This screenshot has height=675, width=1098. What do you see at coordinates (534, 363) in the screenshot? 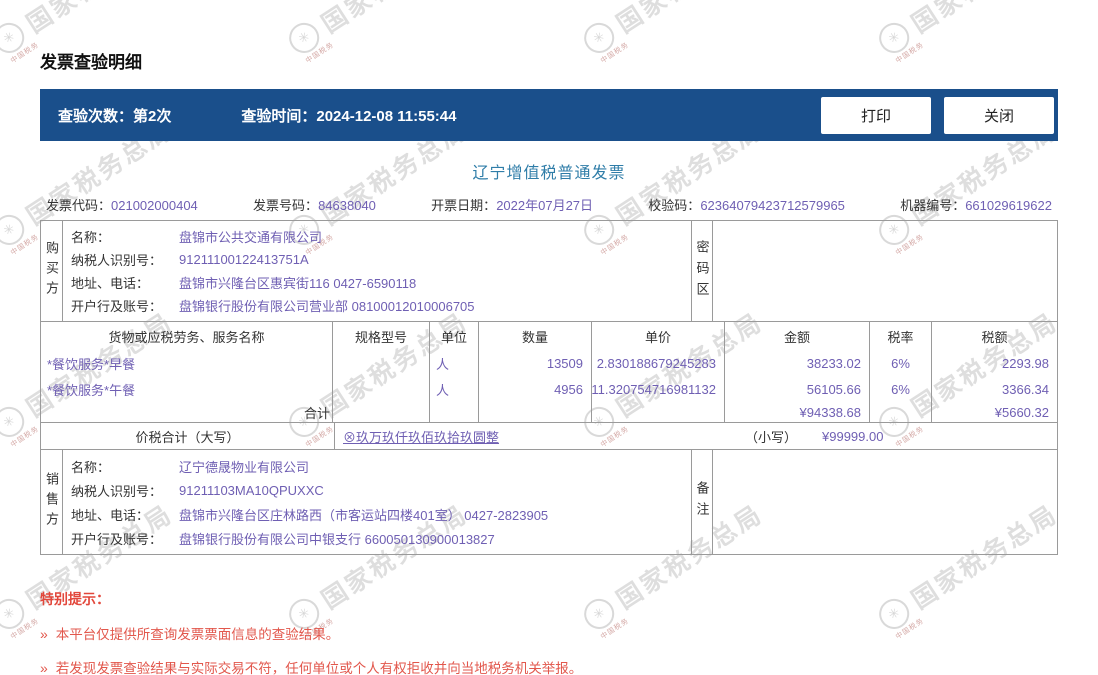
I see `item-qty: 13509` at bounding box center [534, 363].